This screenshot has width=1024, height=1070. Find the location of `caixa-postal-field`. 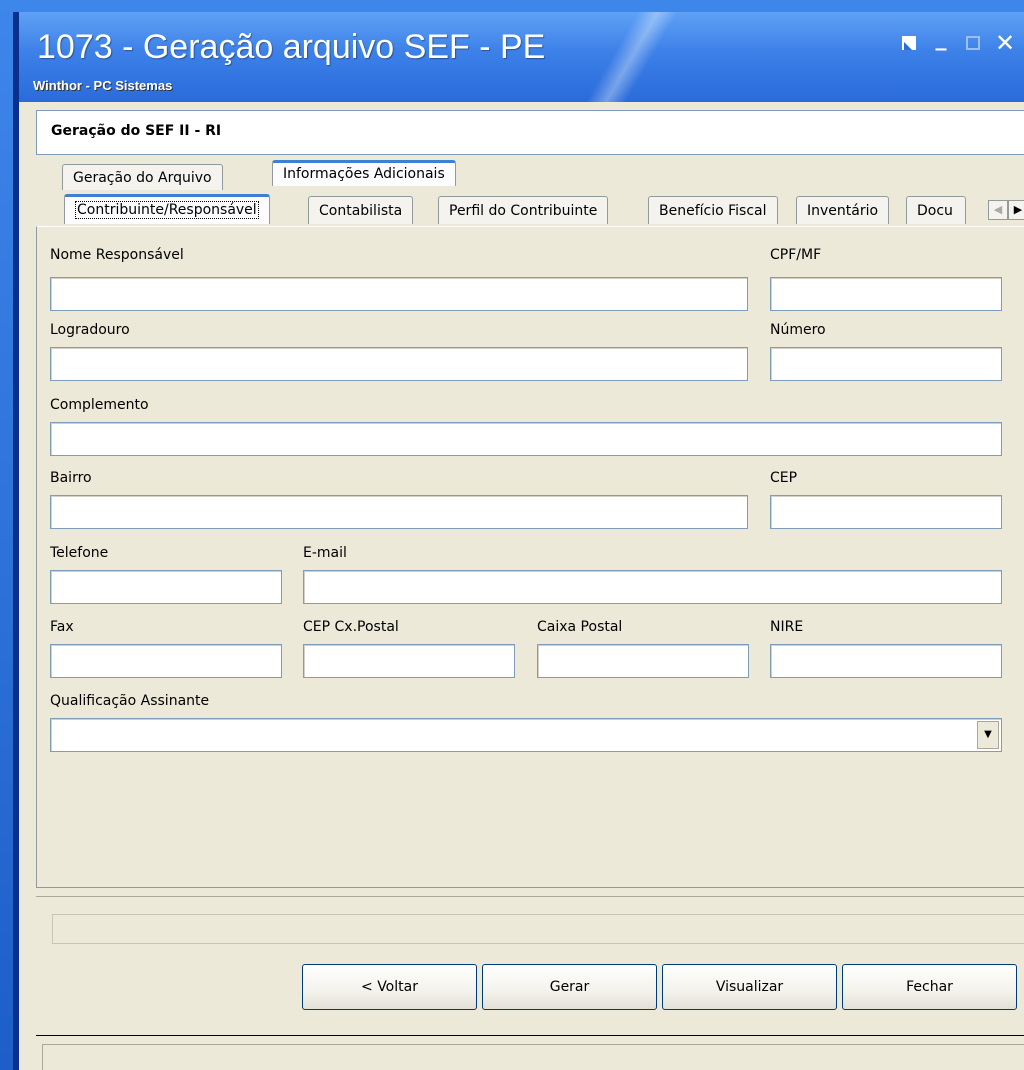

caixa-postal-field is located at coordinates (643, 661).